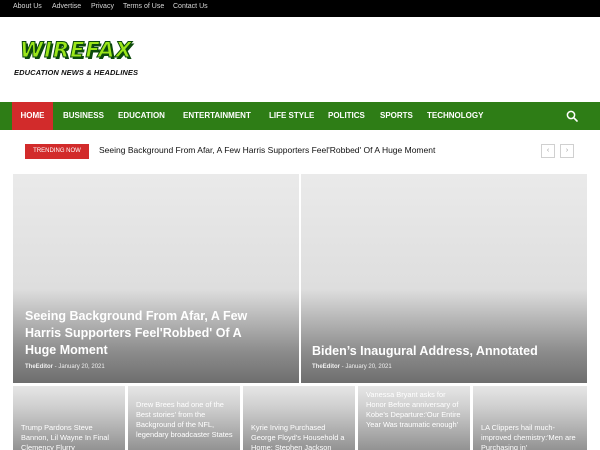 This screenshot has width=600, height=450. I want to click on nav-item-entertainment: ENTERTAINMENT, so click(217, 116).